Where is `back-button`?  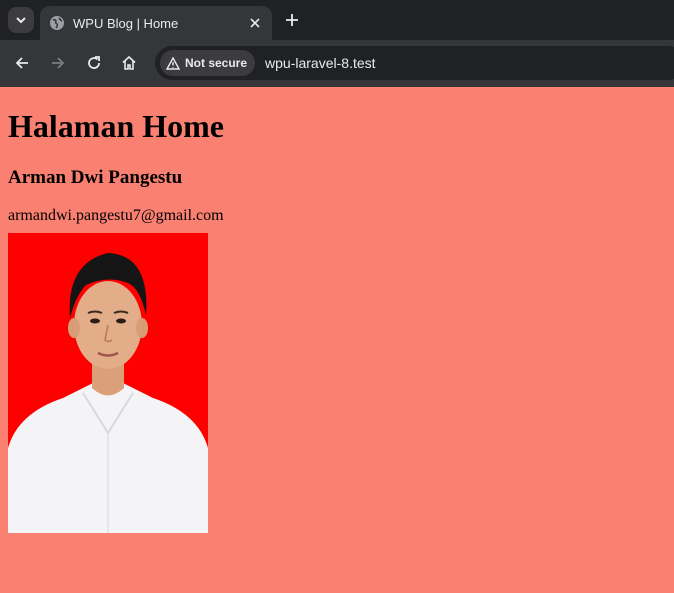 back-button is located at coordinates (22, 63).